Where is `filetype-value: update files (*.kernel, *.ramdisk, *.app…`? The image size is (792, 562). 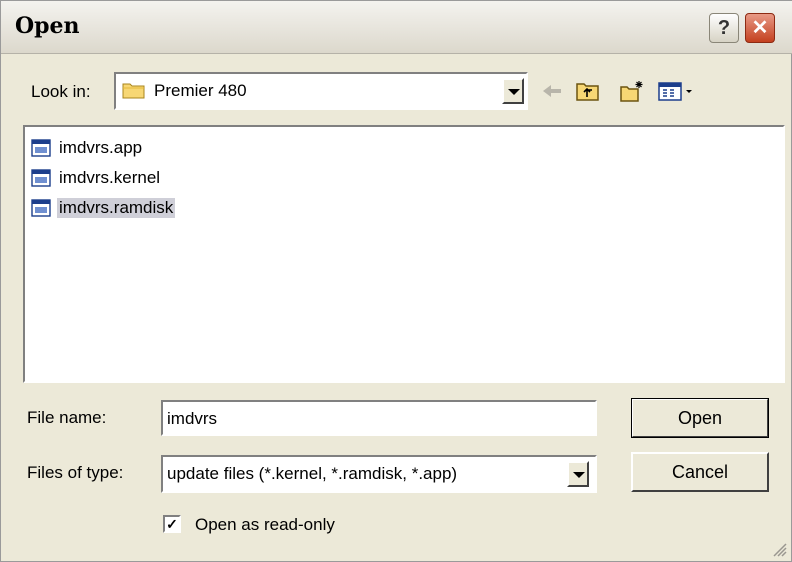
filetype-value: update files (*.kernel, *.ramdisk, *.app… is located at coordinates (312, 473).